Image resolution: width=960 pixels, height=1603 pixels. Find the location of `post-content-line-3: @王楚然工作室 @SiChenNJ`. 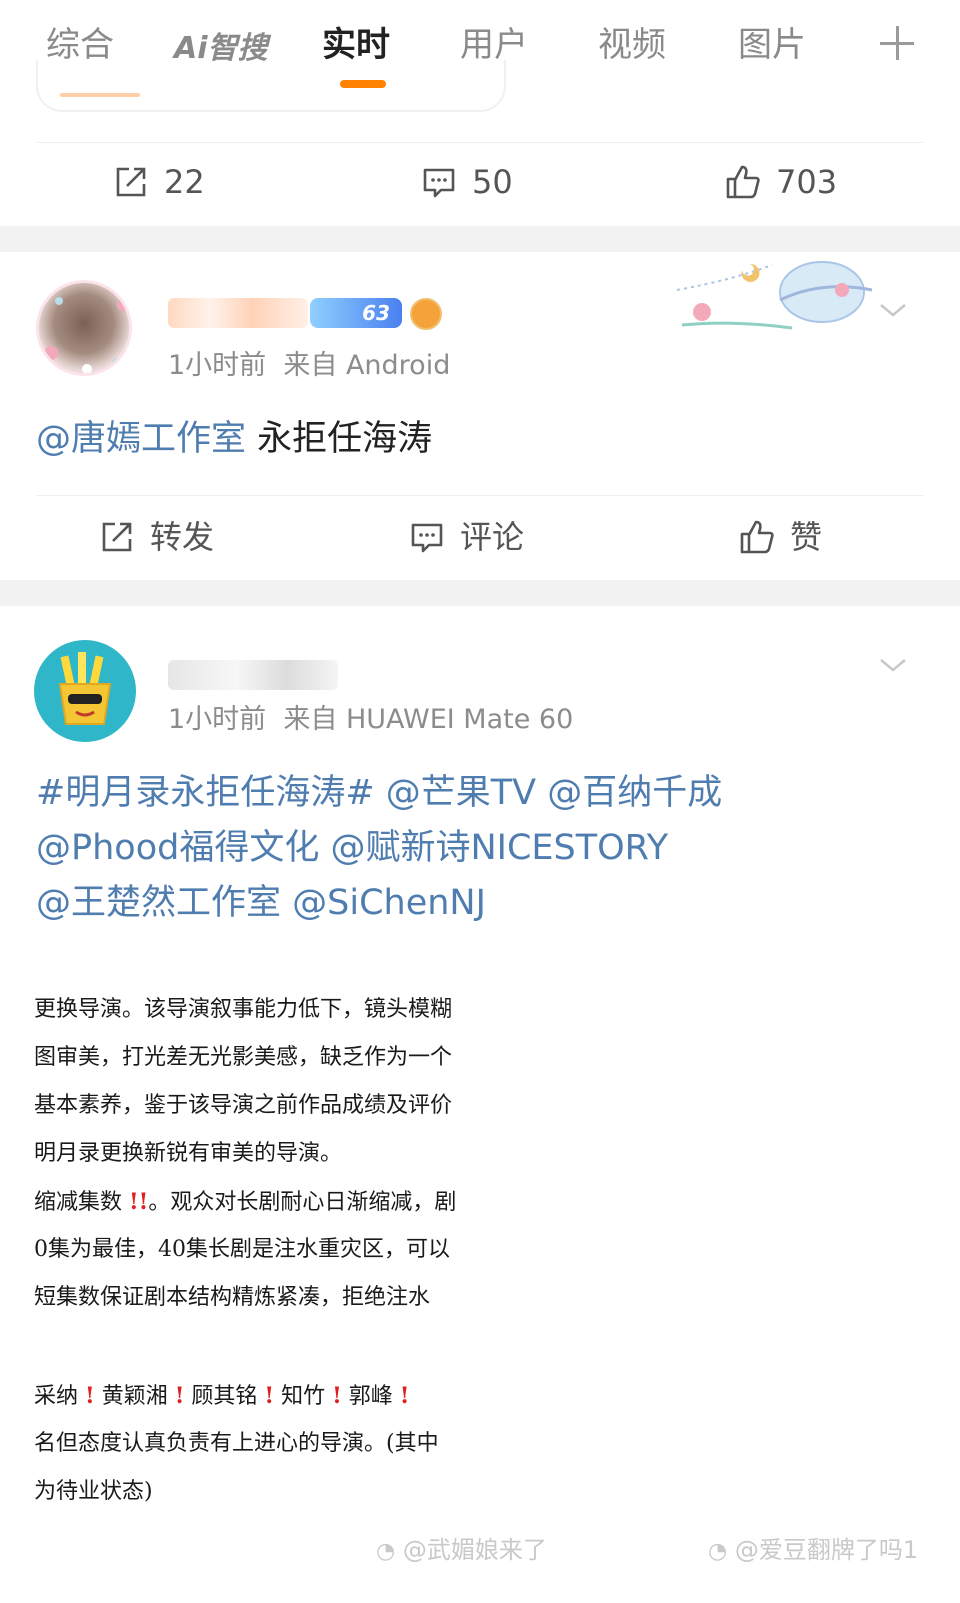

post-content-line-3: @王楚然工作室 @SiChenNJ is located at coordinates (261, 903).